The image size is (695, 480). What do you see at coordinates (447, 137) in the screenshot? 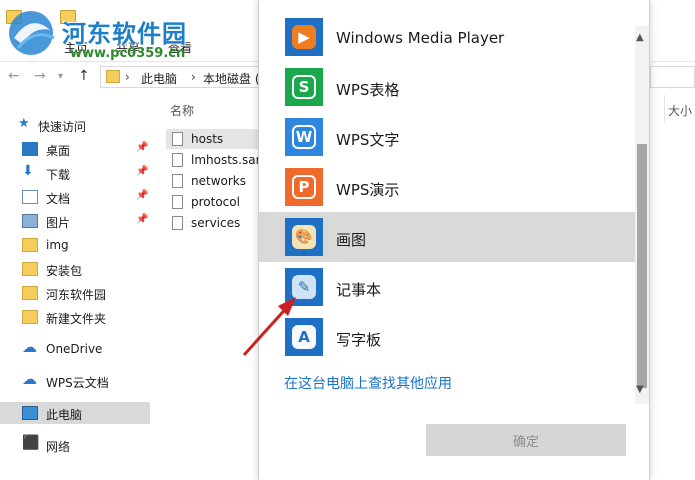
I see `app-option: W WPS文字` at bounding box center [447, 137].